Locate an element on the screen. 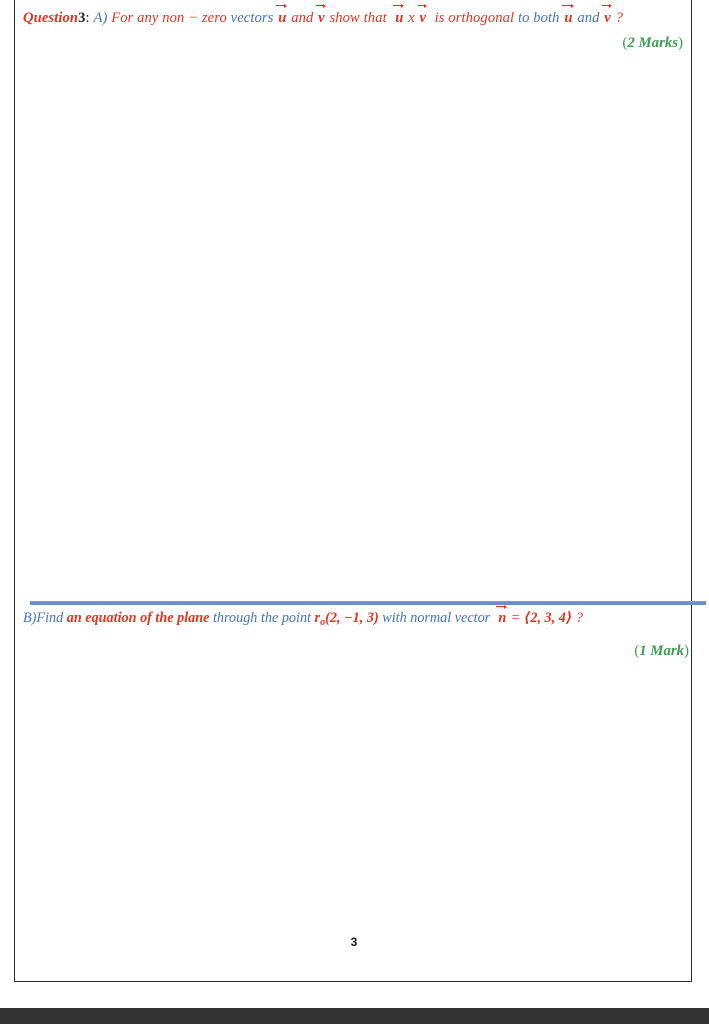 The image size is (709, 1024). part-a-show-that: show that is located at coordinates (358, 18).